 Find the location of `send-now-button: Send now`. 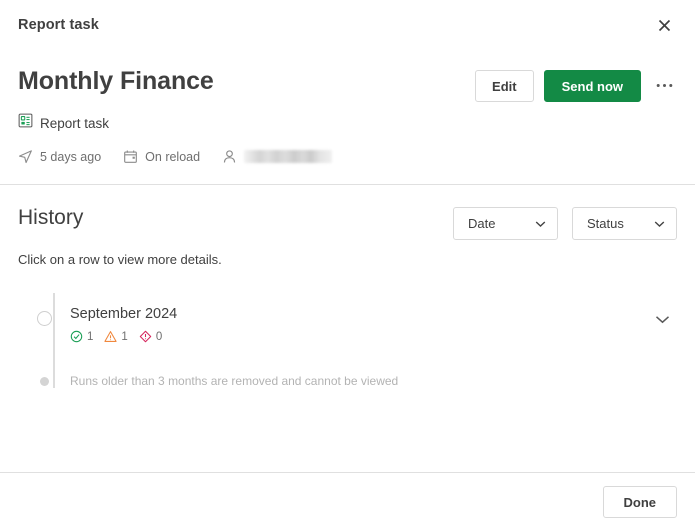

send-now-button: Send now is located at coordinates (592, 86).